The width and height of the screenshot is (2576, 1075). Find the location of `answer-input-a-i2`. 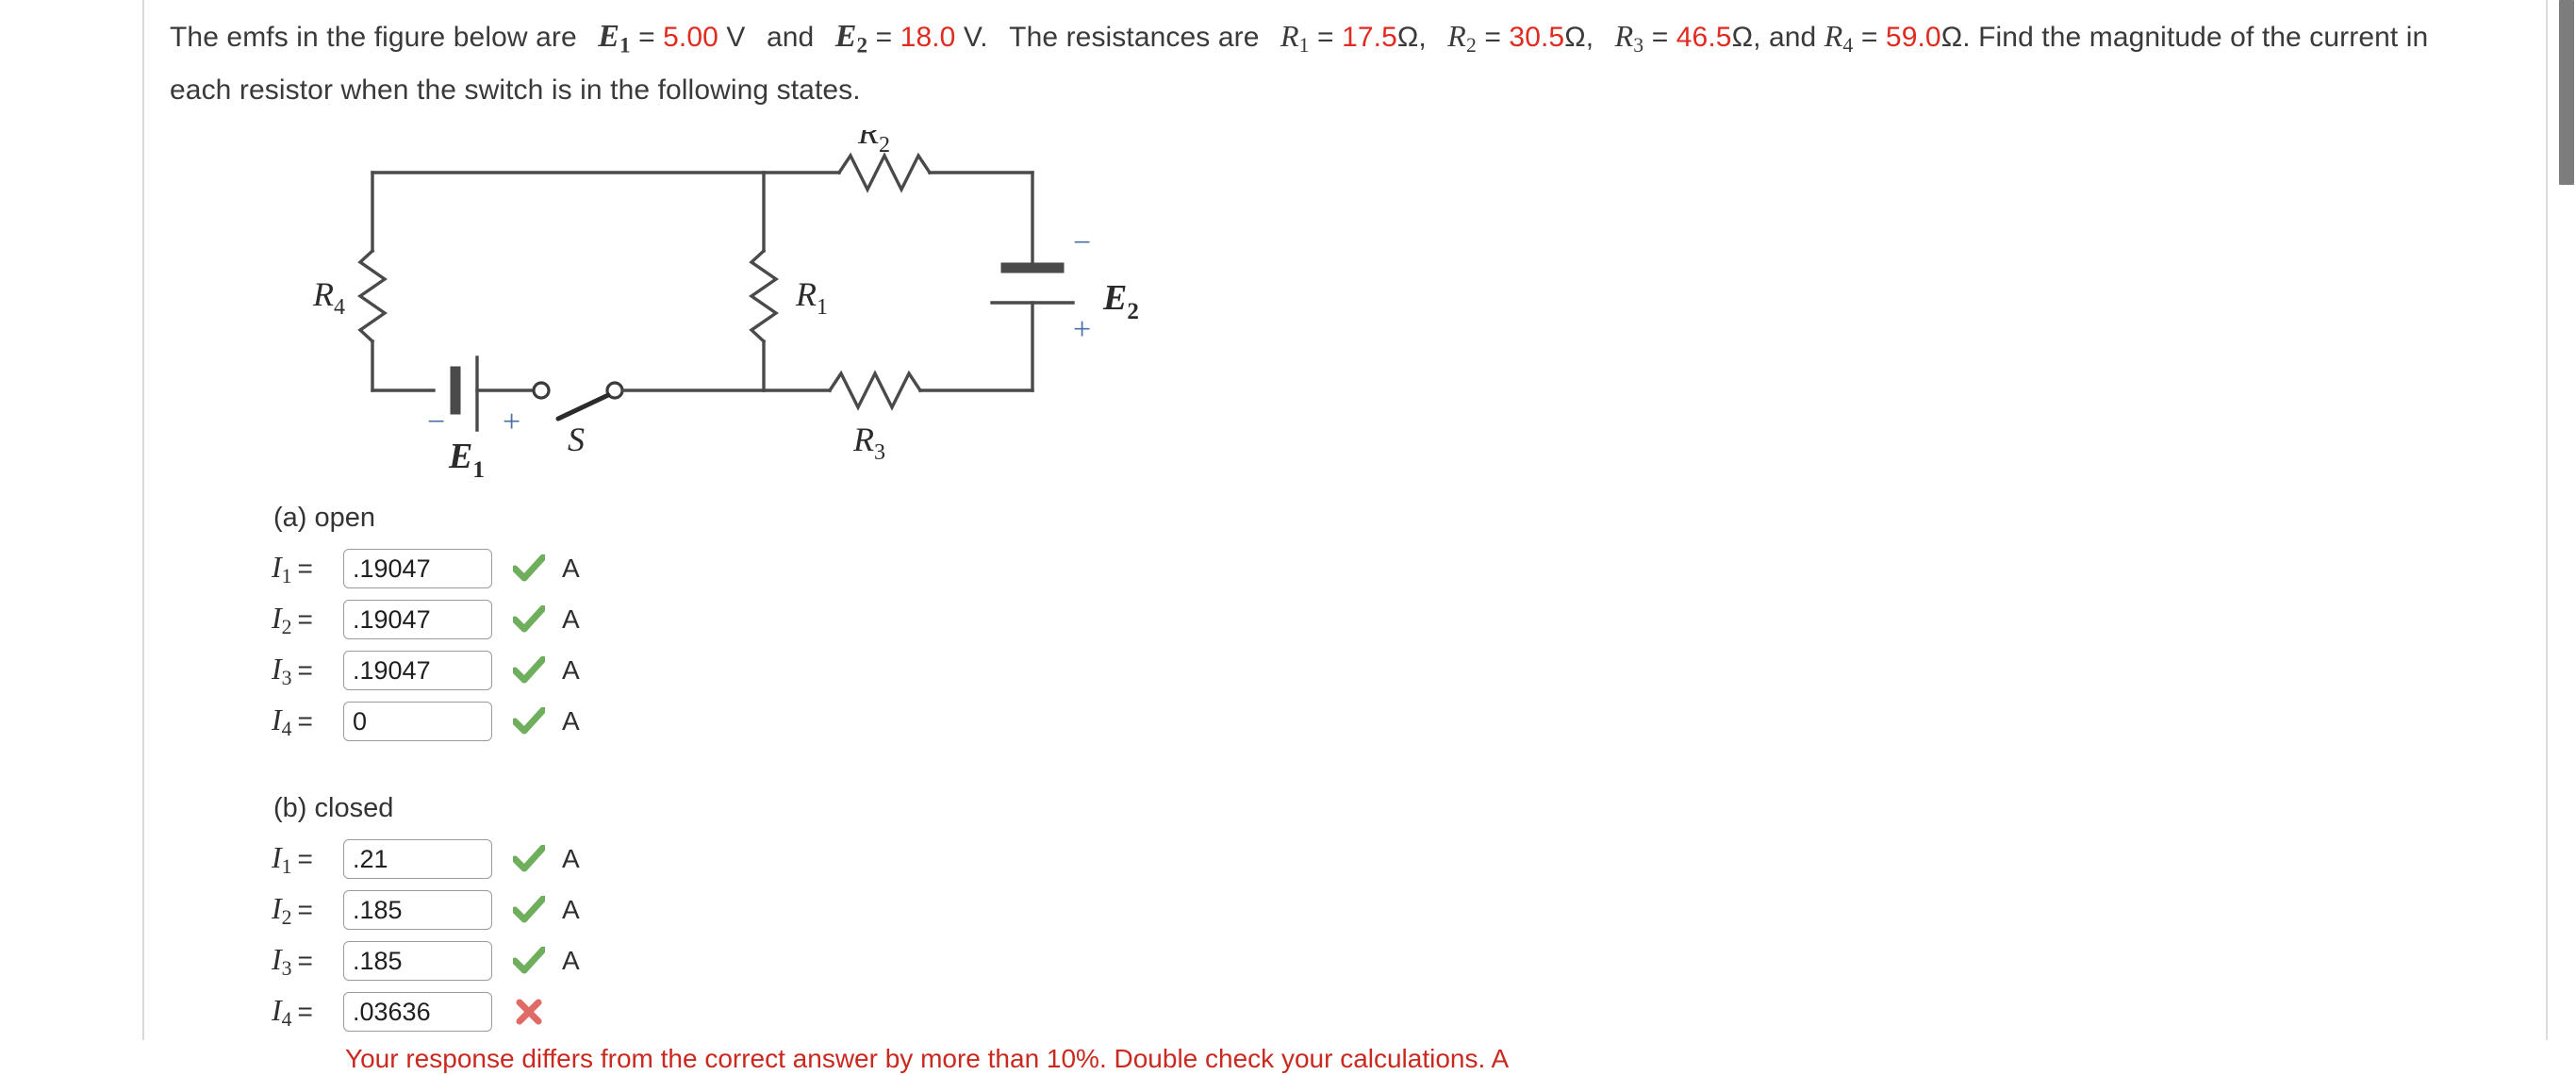

answer-input-a-i2 is located at coordinates (417, 620).